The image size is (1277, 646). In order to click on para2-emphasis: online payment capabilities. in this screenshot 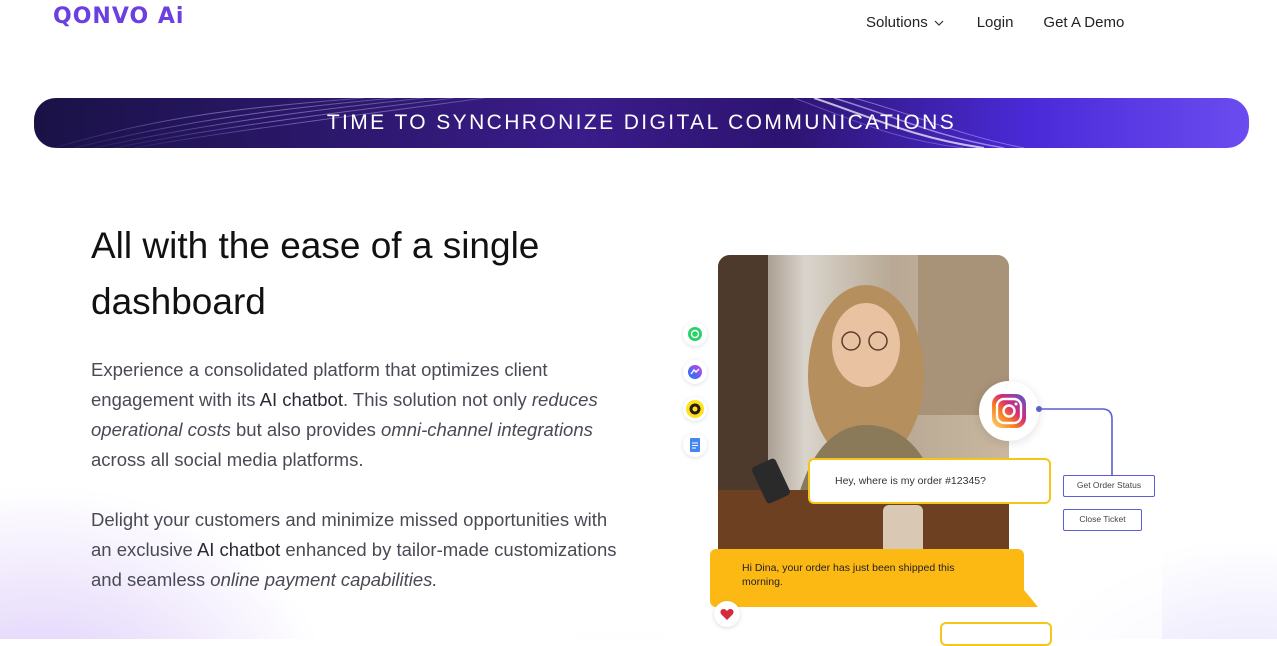, I will do `click(324, 579)`.